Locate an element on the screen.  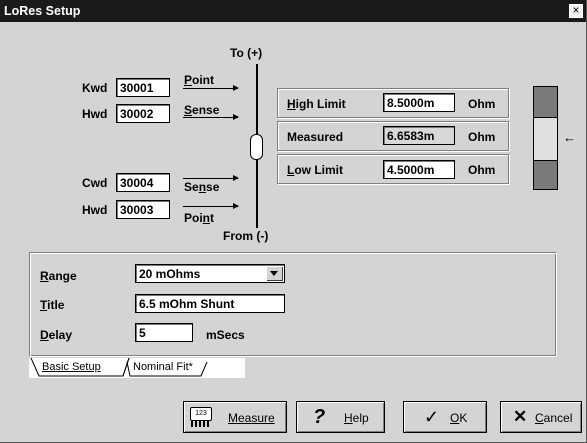
measured-indicator-arrow-icon: ← is located at coordinates (569, 137).